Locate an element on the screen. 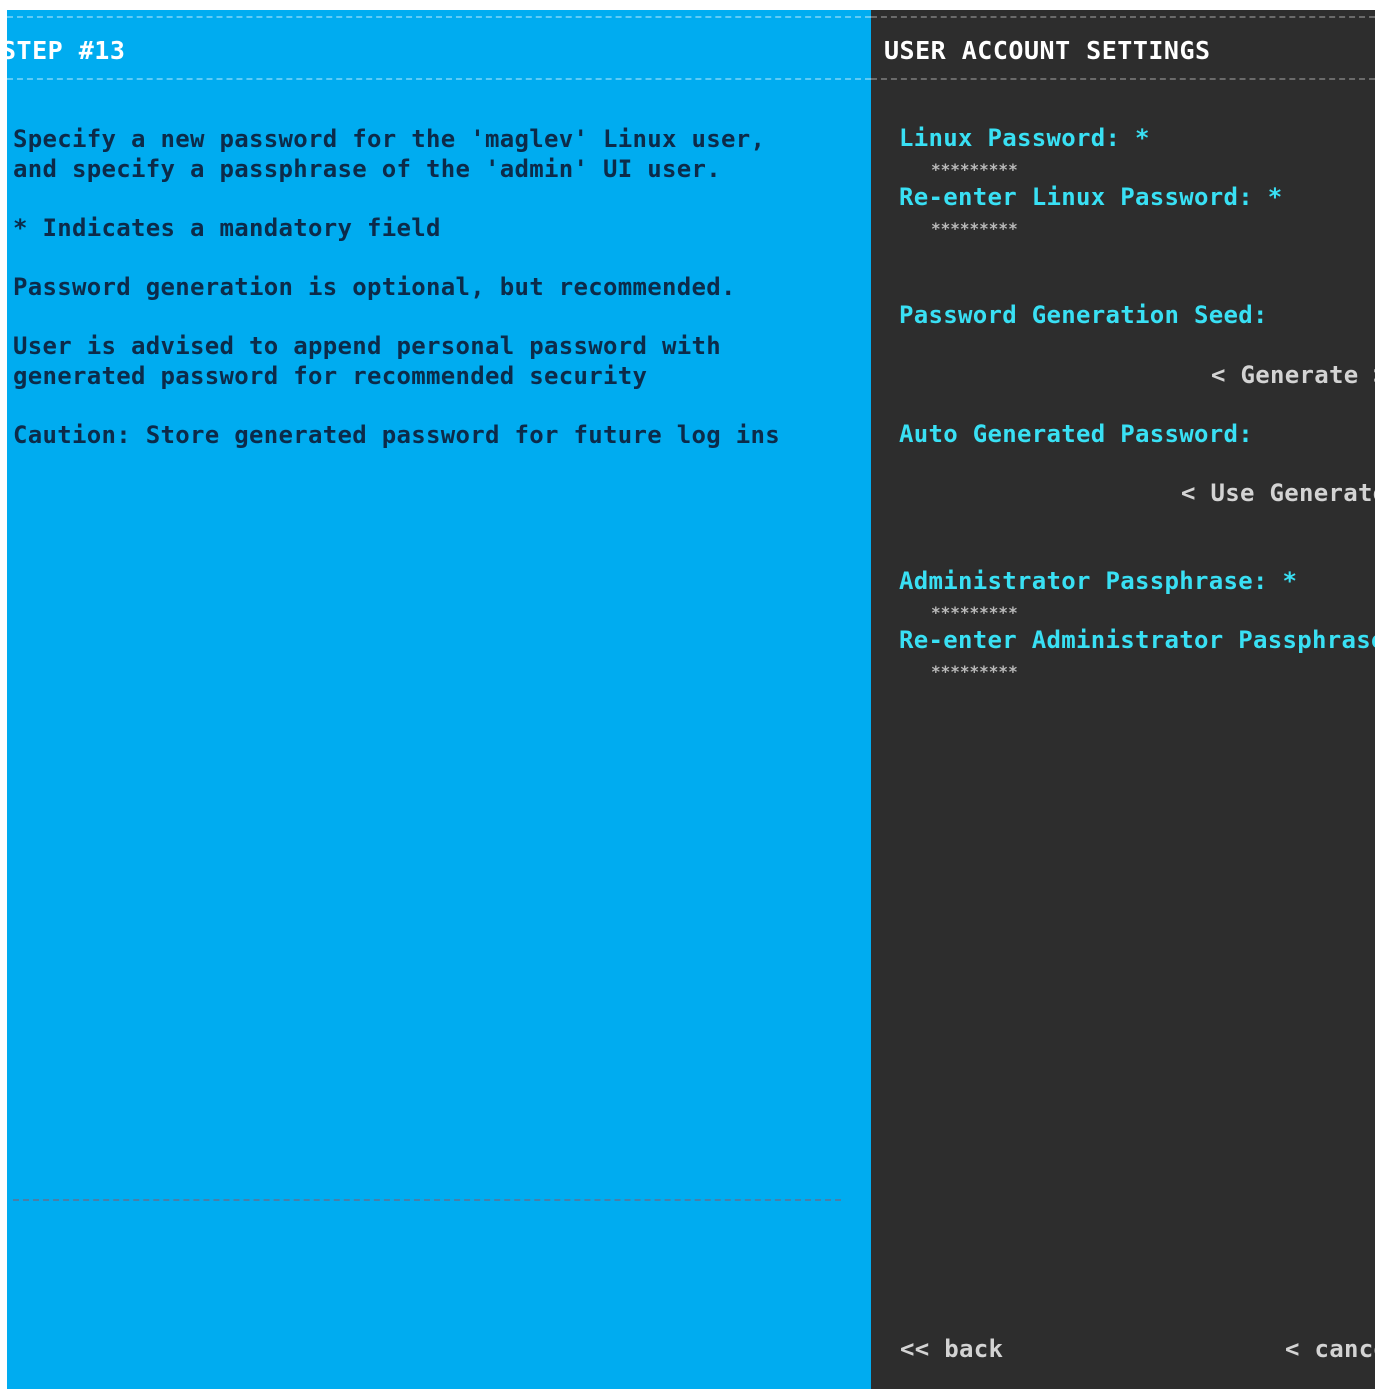 The image size is (1375, 1389). linux-password-confirm-field: ********* is located at coordinates (974, 228).